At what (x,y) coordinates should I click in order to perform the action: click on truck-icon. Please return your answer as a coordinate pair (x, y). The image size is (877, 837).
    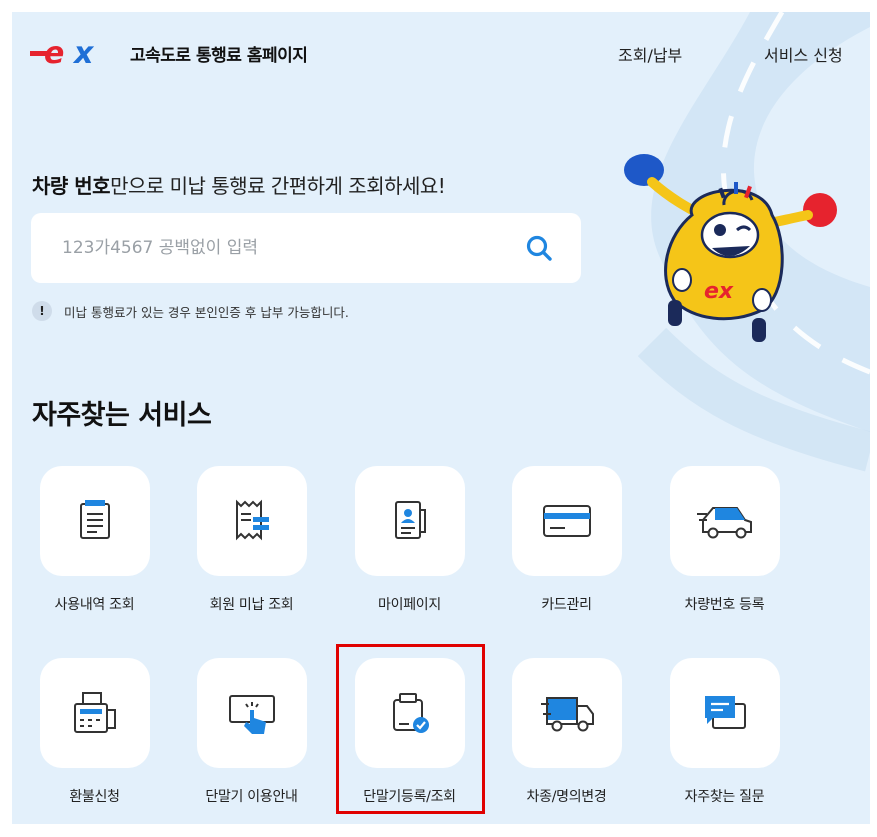
    Looking at the image, I should click on (567, 714).